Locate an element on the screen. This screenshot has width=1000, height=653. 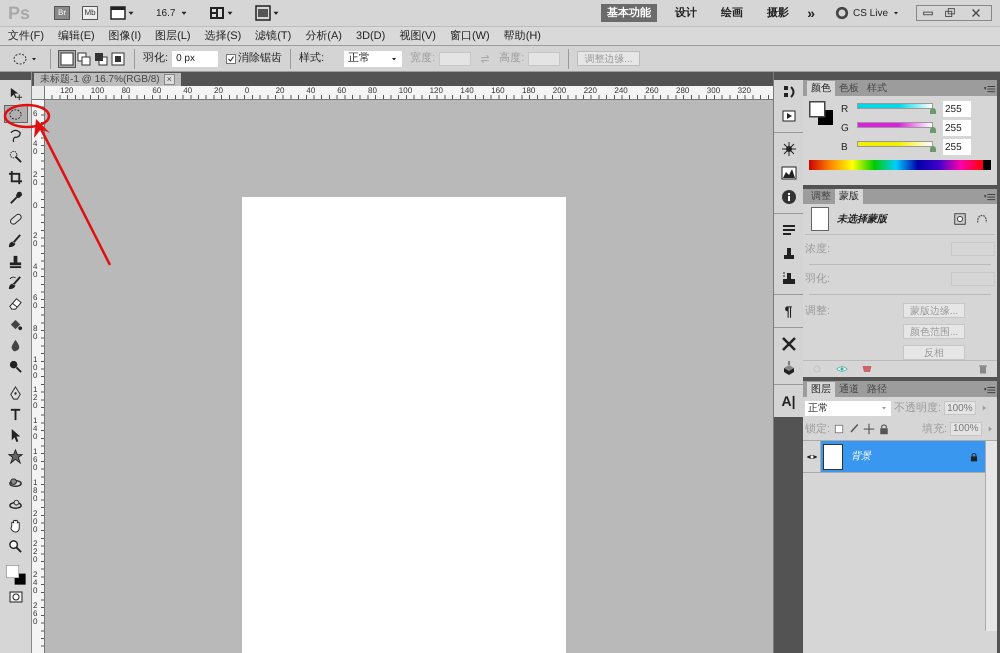
anti-alias-checkbox: 消除锯齿 is located at coordinates (254, 58).